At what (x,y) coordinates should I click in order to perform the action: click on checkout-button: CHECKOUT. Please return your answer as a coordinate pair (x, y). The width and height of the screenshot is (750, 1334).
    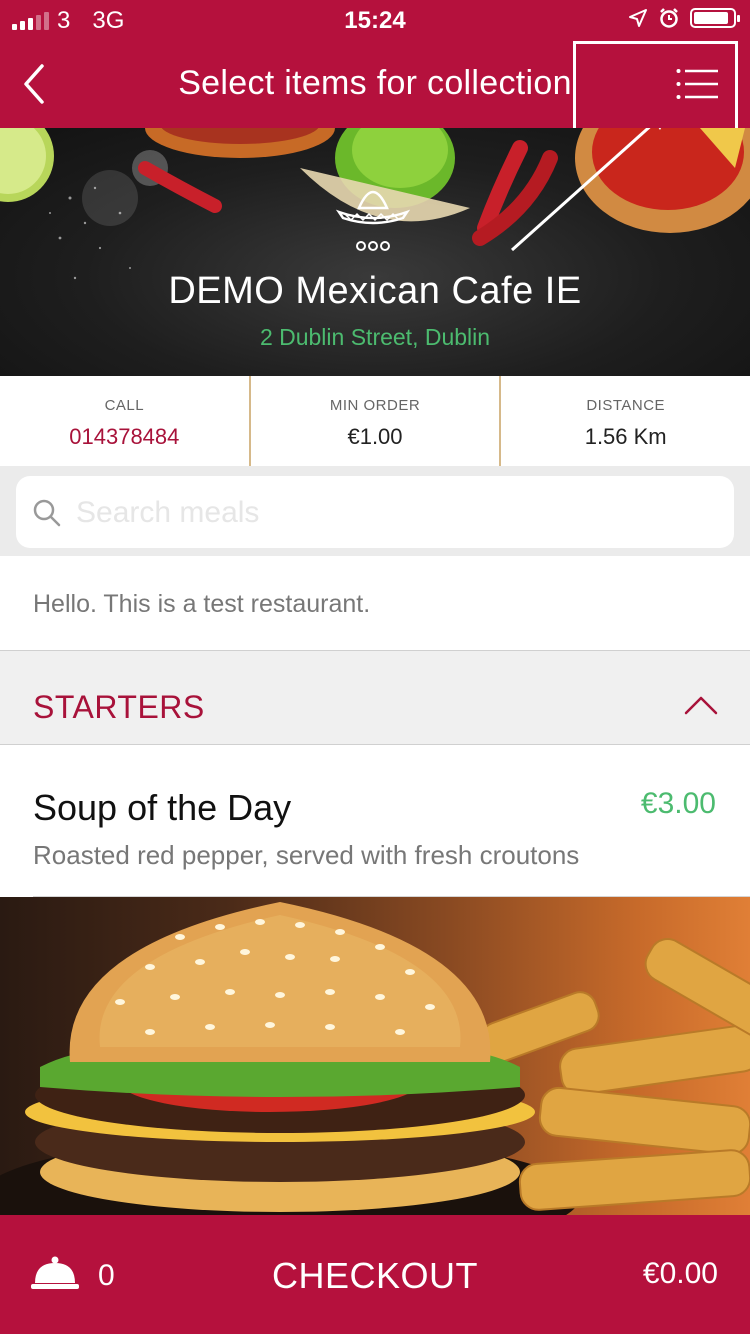
    Looking at the image, I should click on (375, 1276).